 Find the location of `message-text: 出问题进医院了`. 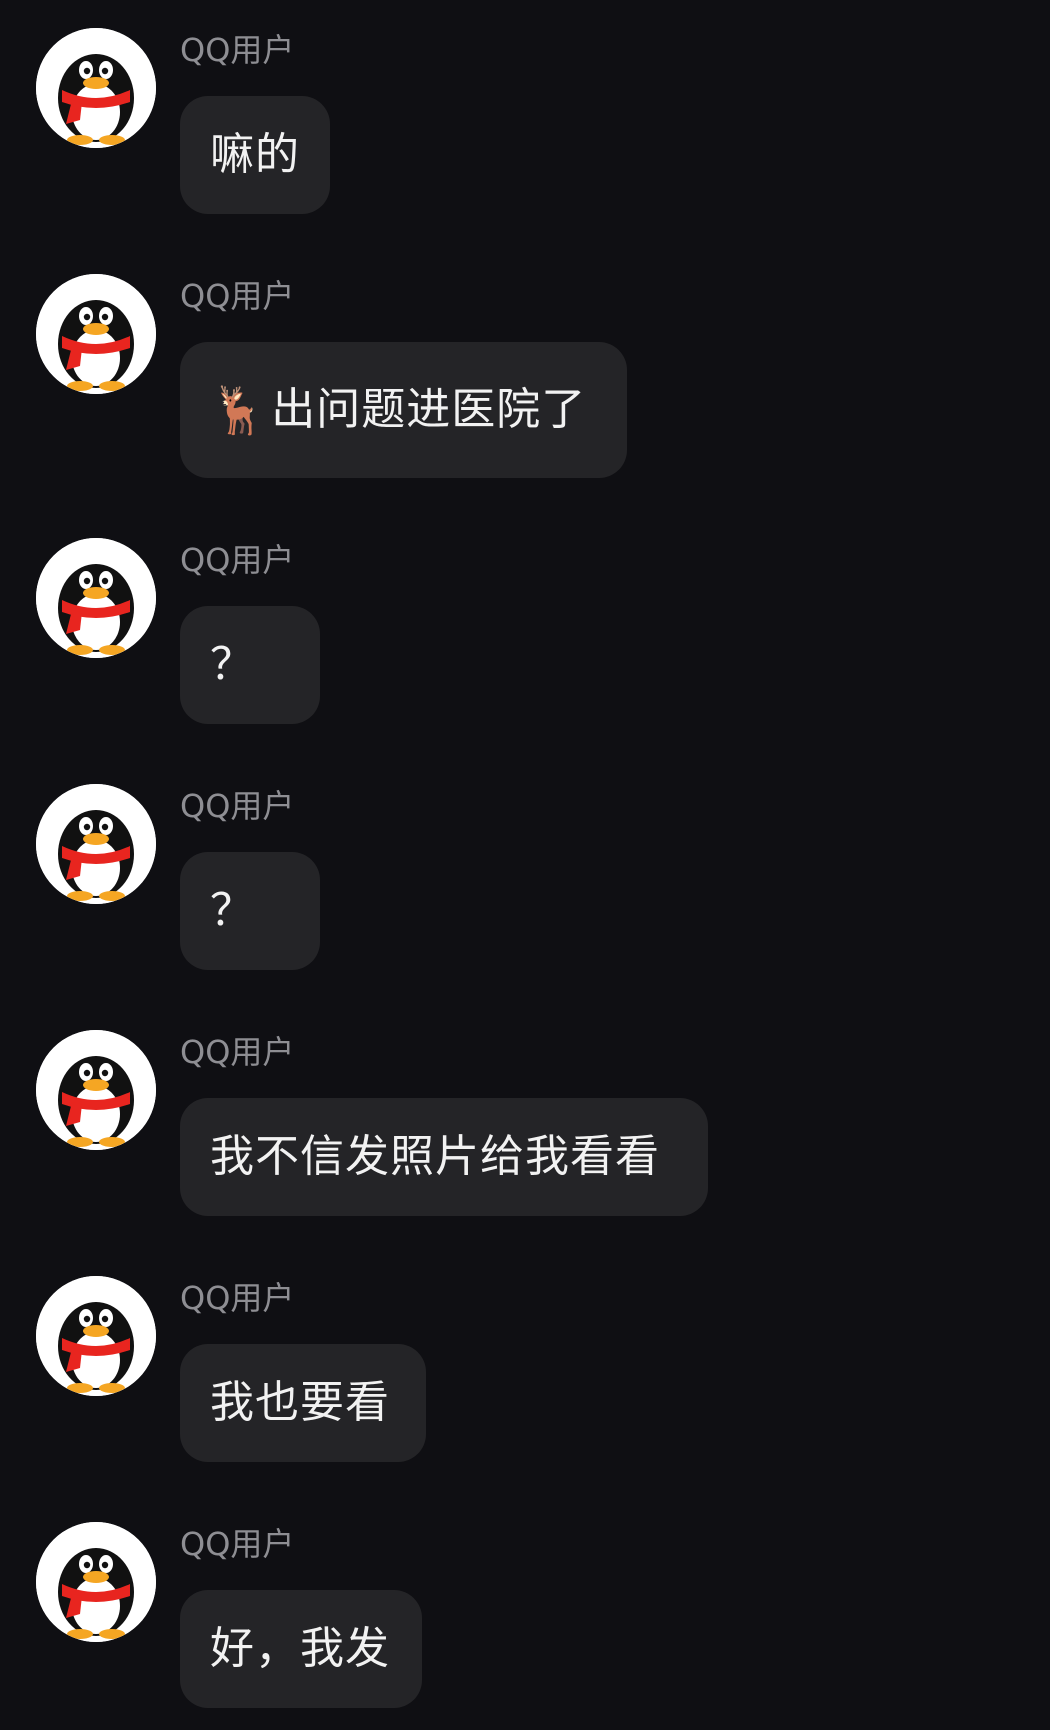

message-text: 出问题进医院了 is located at coordinates (429, 409).